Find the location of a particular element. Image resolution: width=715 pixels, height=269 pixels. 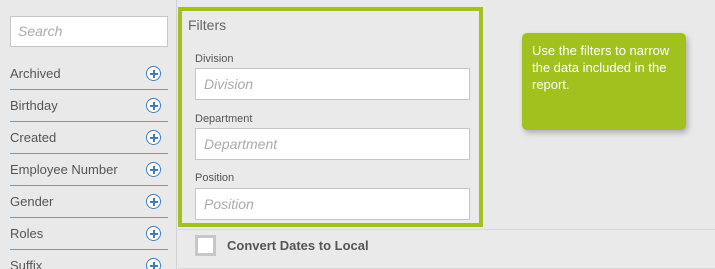

field-item-roles: Roles is located at coordinates (89, 234).